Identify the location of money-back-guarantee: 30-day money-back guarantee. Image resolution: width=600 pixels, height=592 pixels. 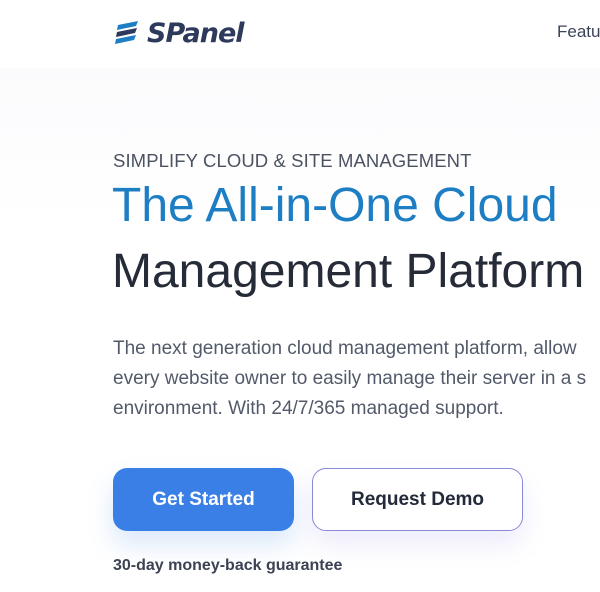
(228, 565).